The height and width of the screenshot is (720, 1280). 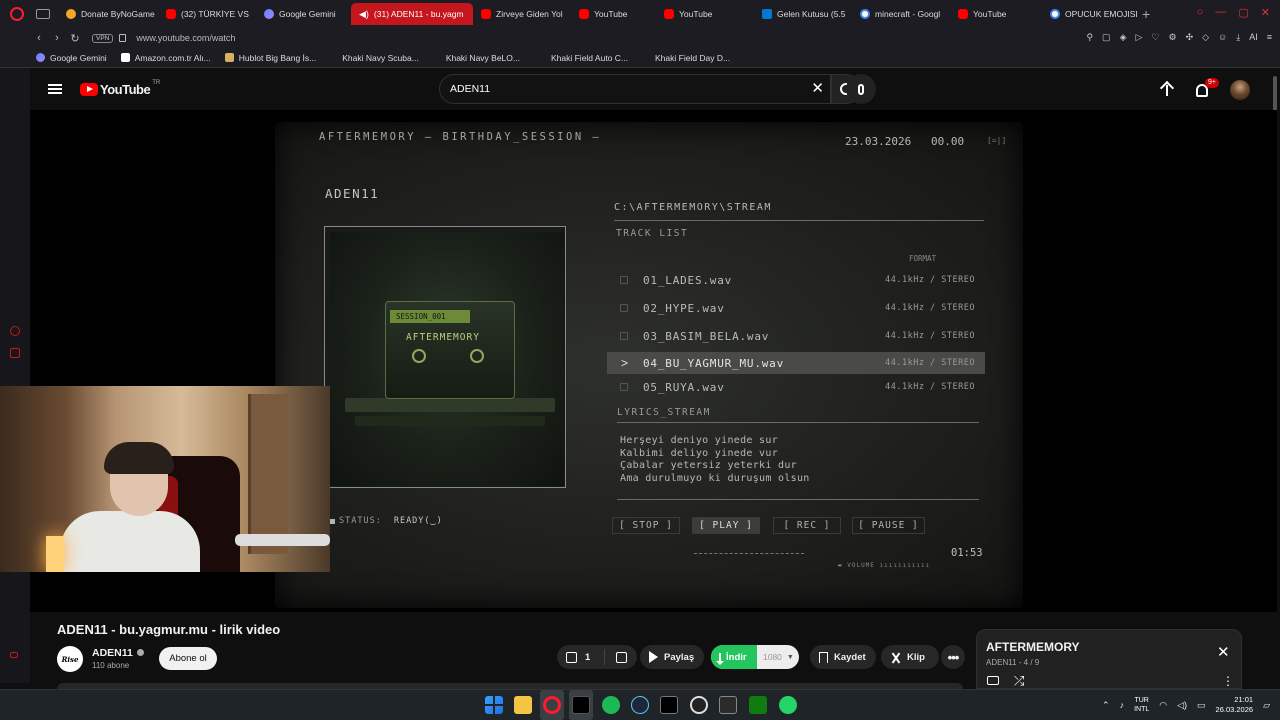 What do you see at coordinates (953, 657) in the screenshot?
I see `more-actions-button: •••` at bounding box center [953, 657].